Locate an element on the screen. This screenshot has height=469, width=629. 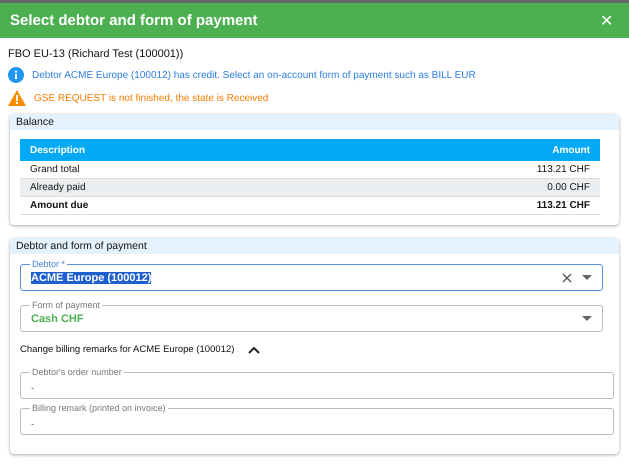
dialog-title: Select debtor and form of payment is located at coordinates (134, 20).